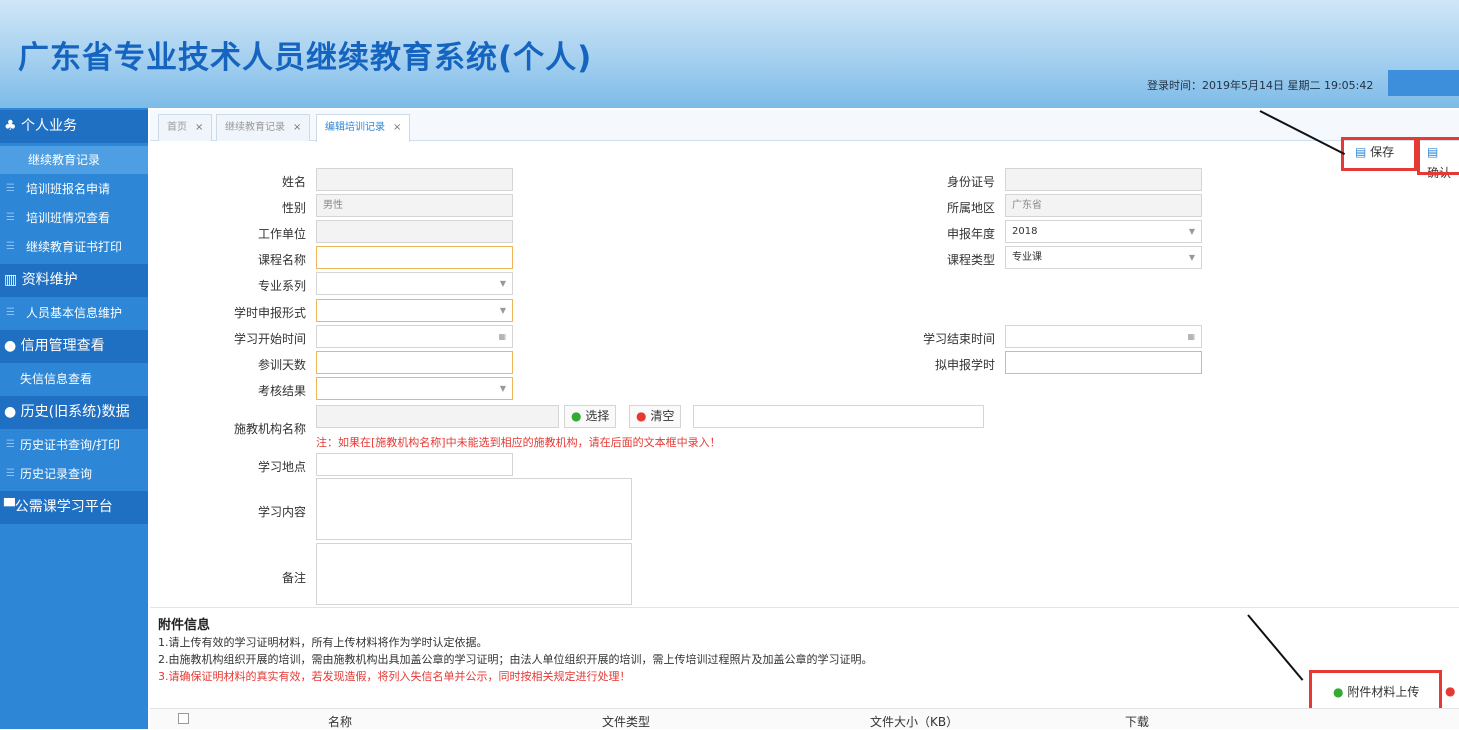  Describe the element at coordinates (281, 286) in the screenshot. I see `label-major-series: 专业系列` at that location.